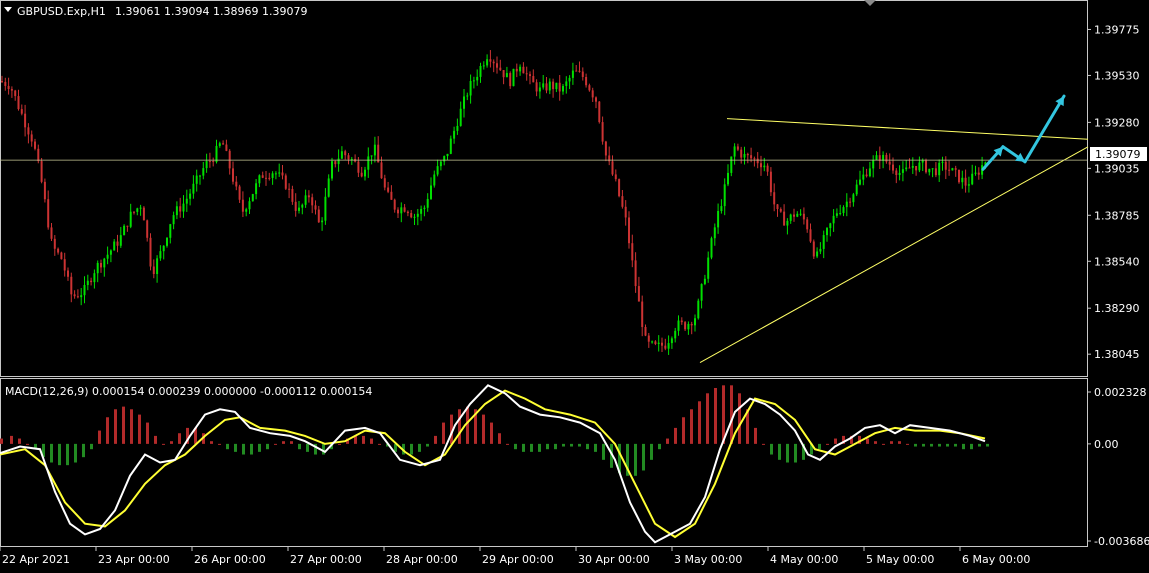  Describe the element at coordinates (1117, 122) in the screenshot. I see `price-tick-label: 1.39280` at that location.